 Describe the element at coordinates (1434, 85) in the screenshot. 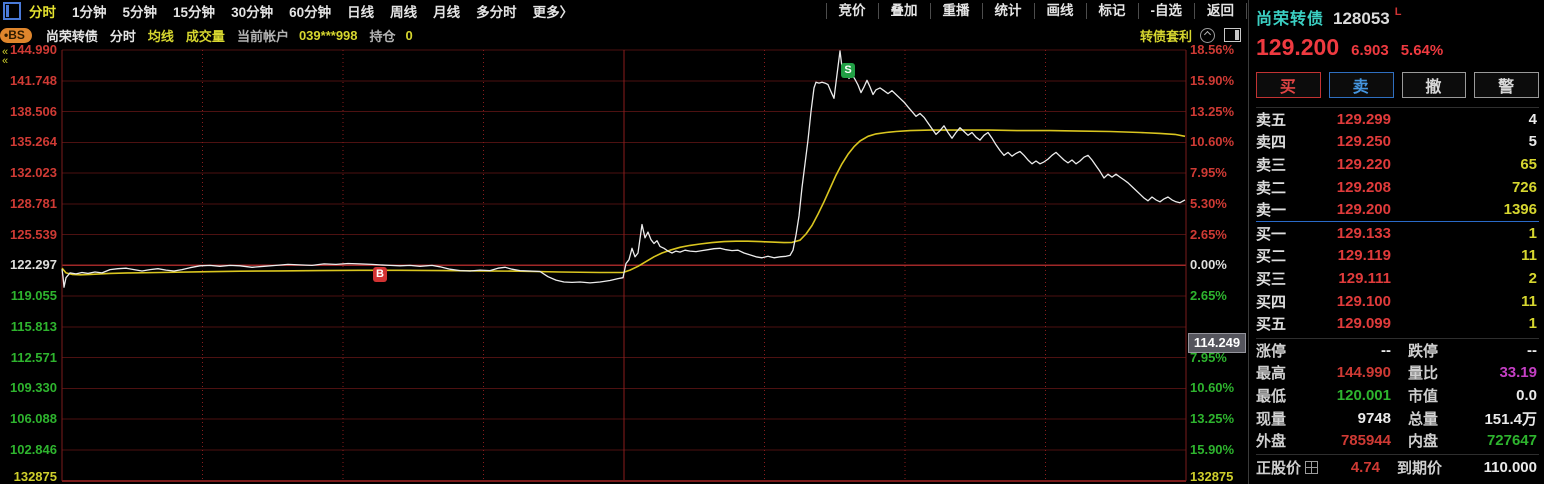

I see `cancel-button: 撤` at that location.